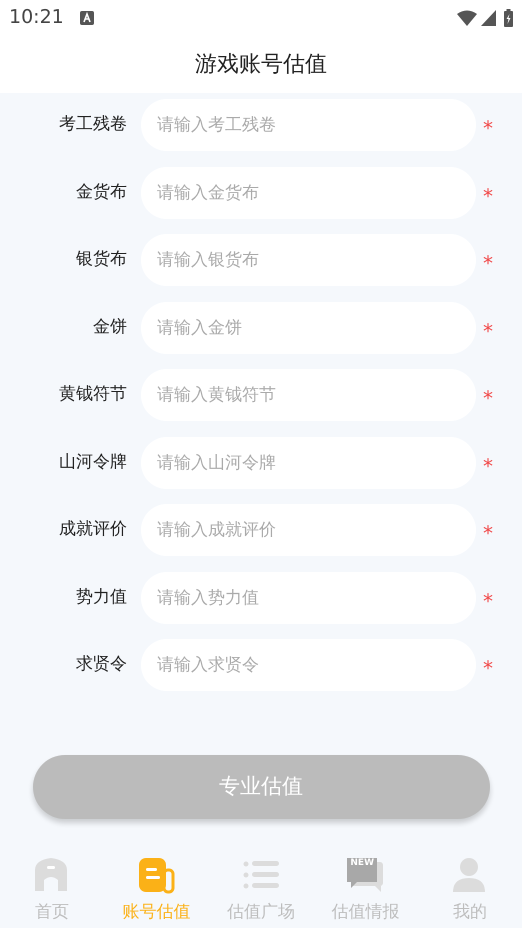 The height and width of the screenshot is (928, 522). I want to click on field-label: 求贤令, so click(101, 664).